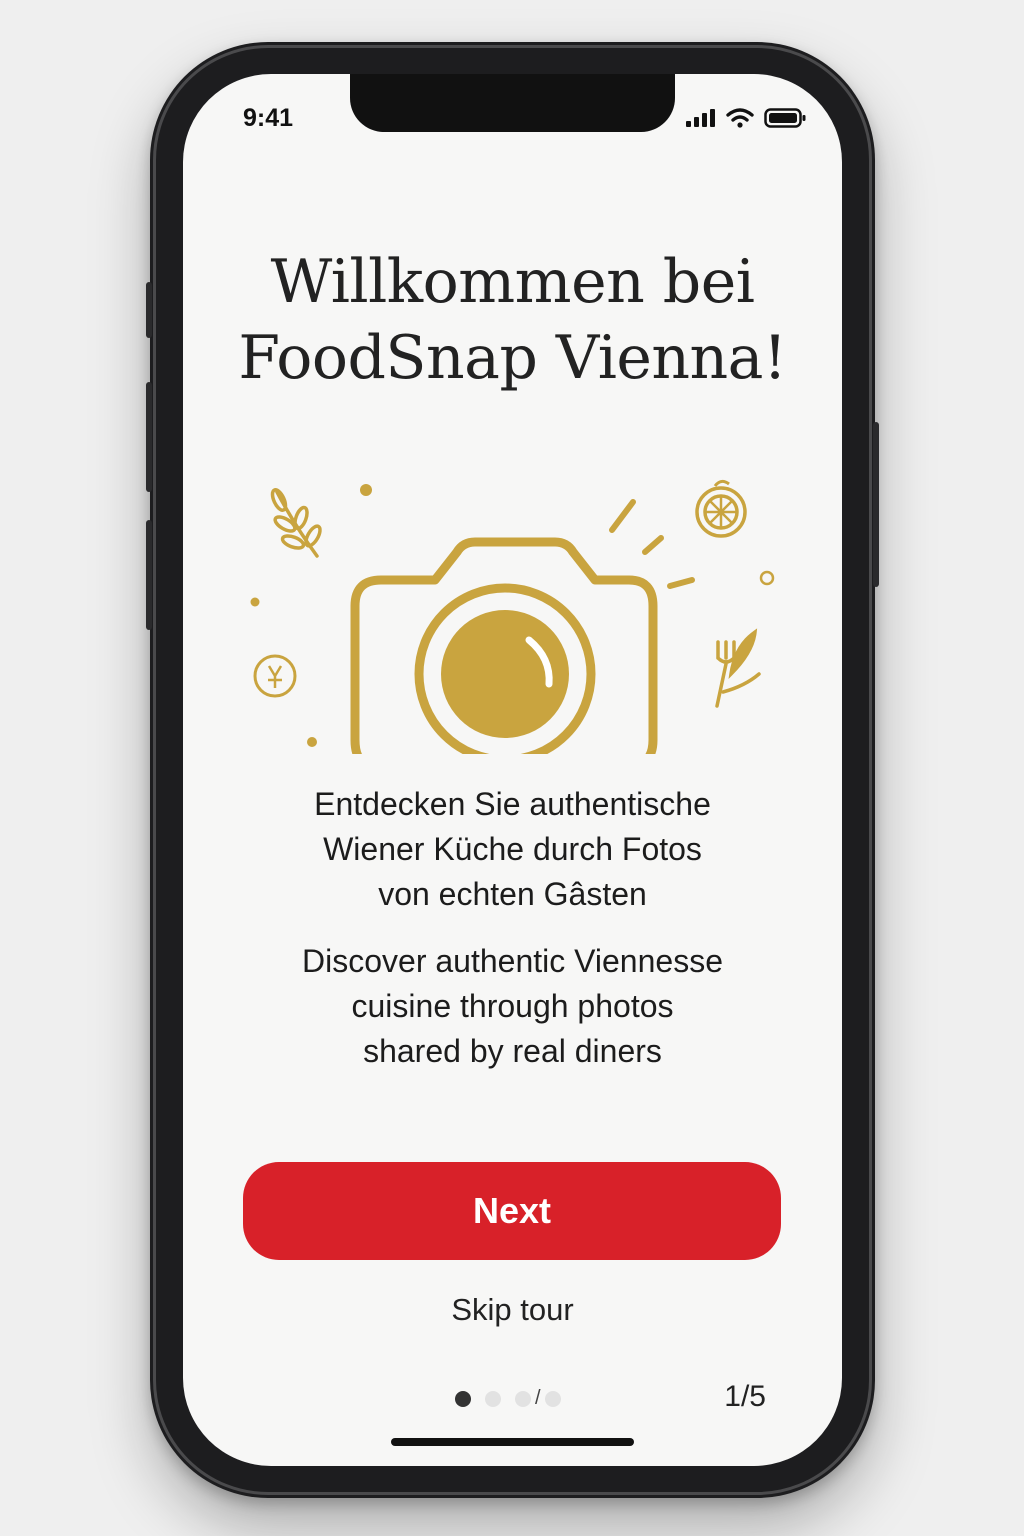 This screenshot has height=1536, width=1024. I want to click on welcome-title-line-1: Willkommen bei, so click(512, 282).